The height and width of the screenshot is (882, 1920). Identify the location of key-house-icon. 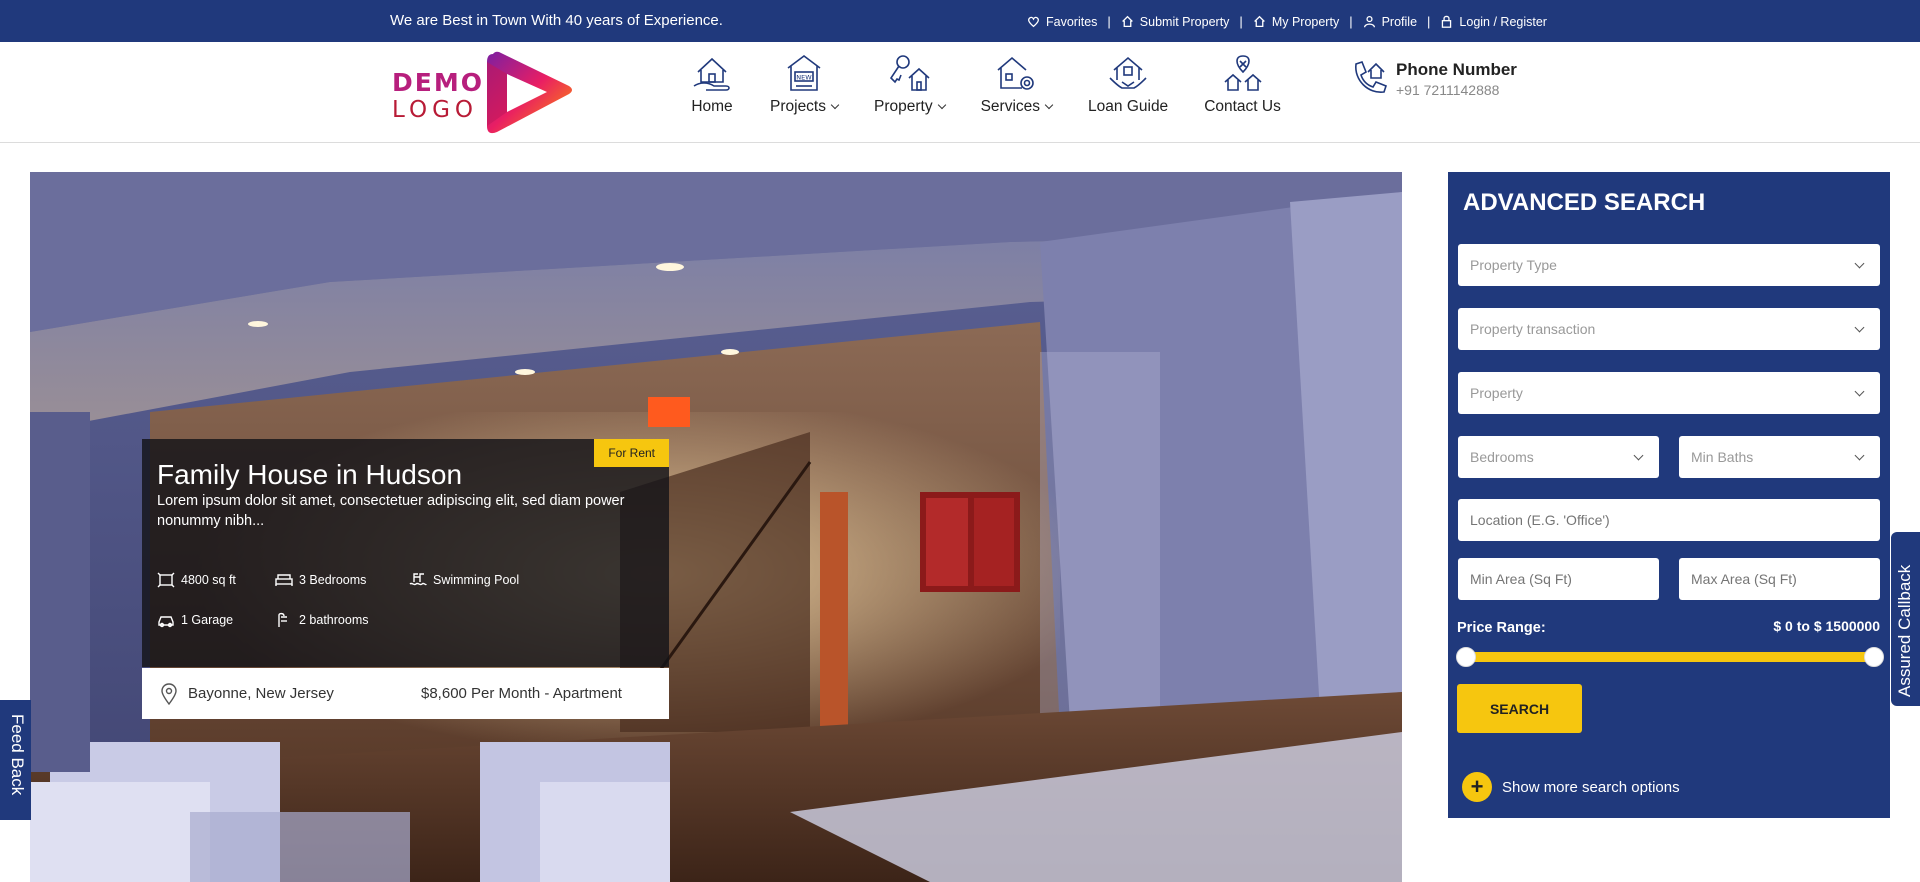
(910, 73).